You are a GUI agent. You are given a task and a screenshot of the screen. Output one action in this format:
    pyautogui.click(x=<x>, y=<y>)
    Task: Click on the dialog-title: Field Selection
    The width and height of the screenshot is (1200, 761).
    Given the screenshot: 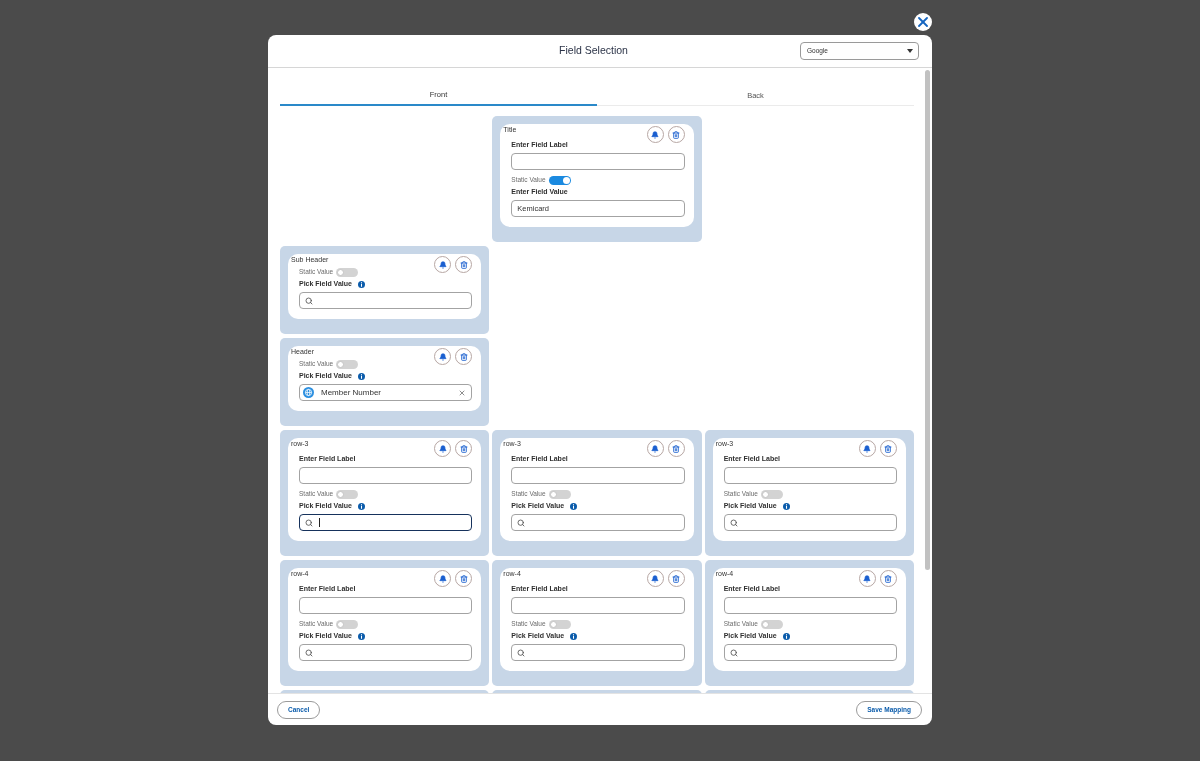 What is the action you would take?
    pyautogui.click(x=593, y=51)
    